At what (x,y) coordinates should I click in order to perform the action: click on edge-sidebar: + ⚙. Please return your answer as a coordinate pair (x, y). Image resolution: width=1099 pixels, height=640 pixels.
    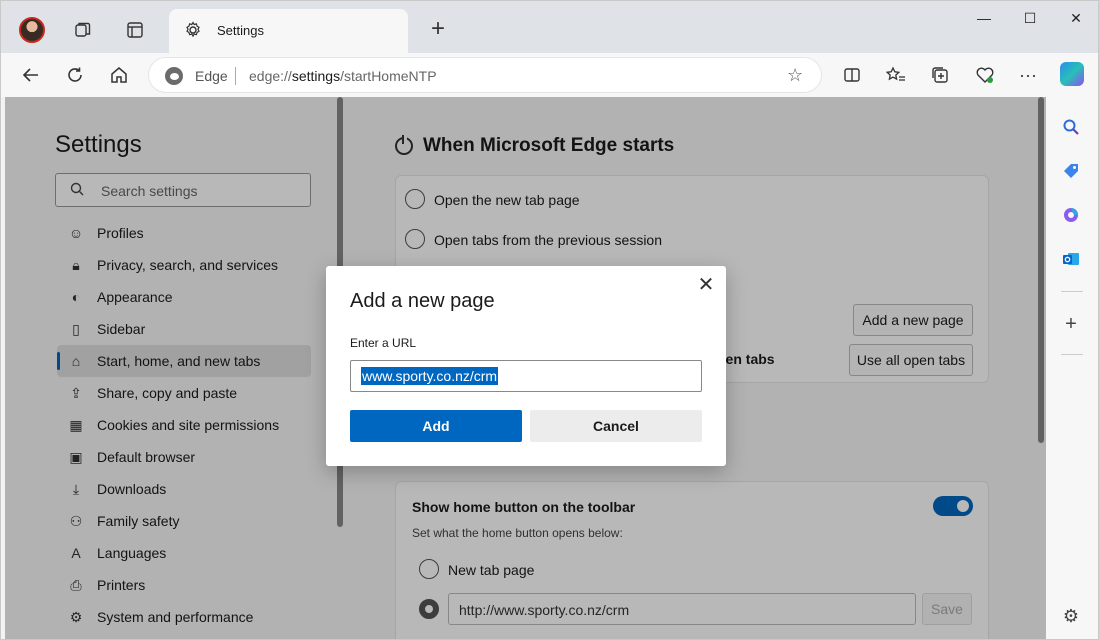
    Looking at the image, I should click on (1072, 368).